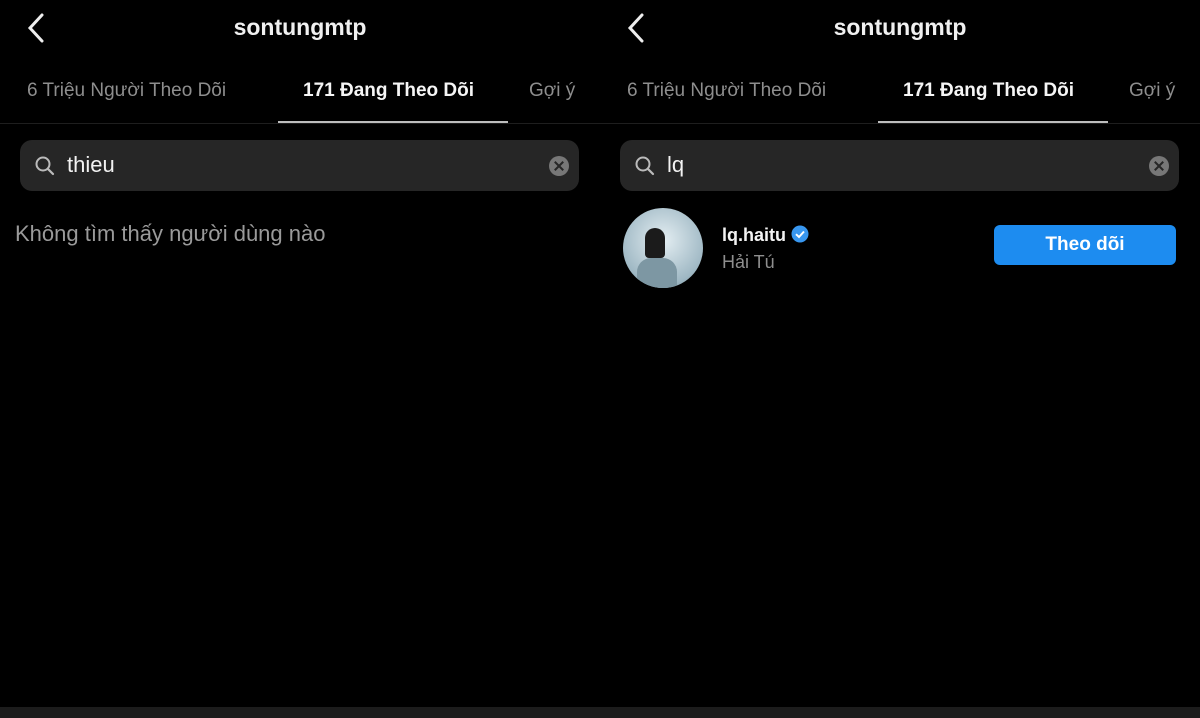 This screenshot has height=718, width=1200. What do you see at coordinates (1085, 245) in the screenshot?
I see `follow-button: Theo dõi` at bounding box center [1085, 245].